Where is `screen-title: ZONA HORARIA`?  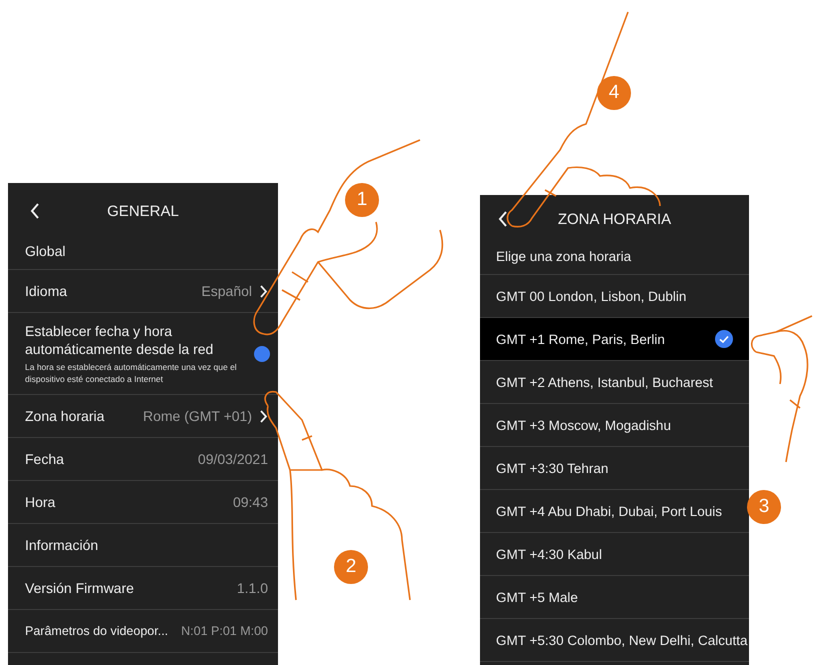 screen-title: ZONA HORARIA is located at coordinates (615, 219).